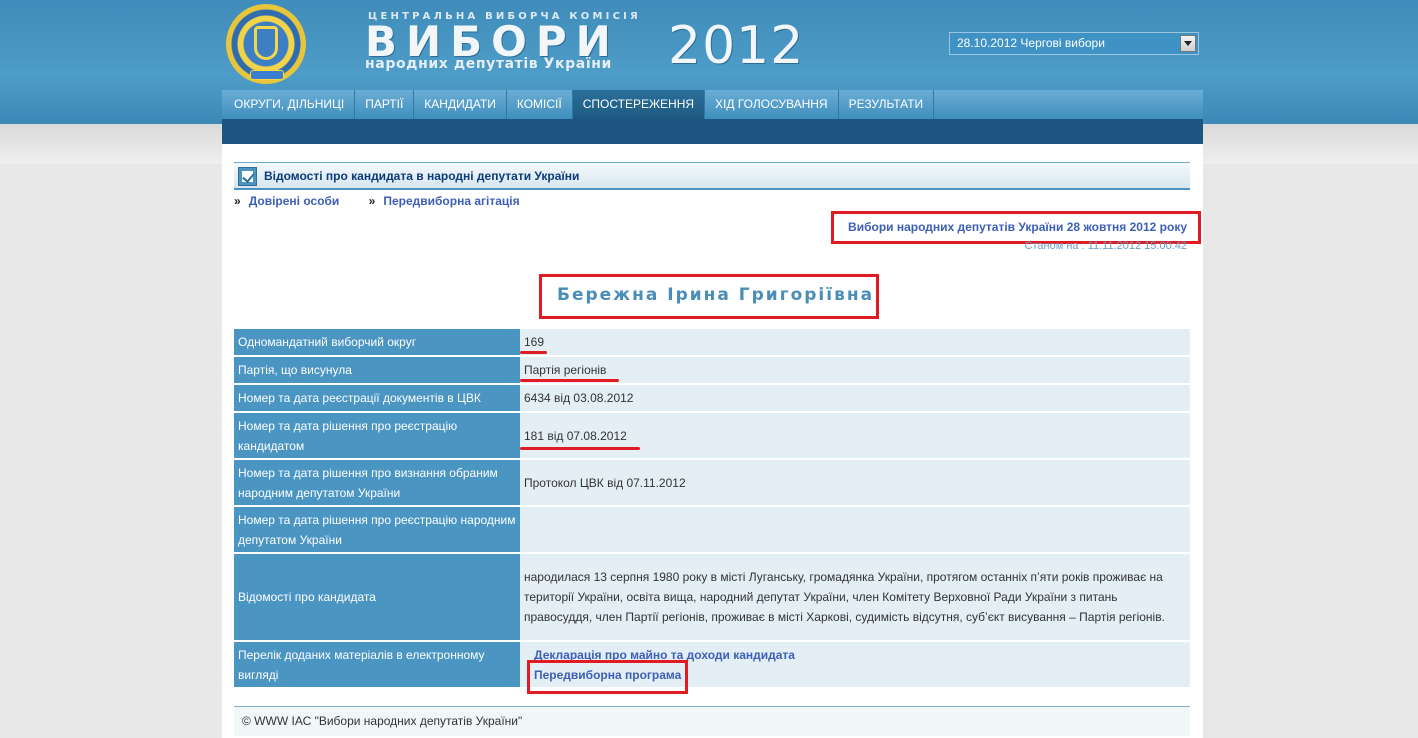 This screenshot has width=1418, height=738. Describe the element at coordinates (709, 296) in the screenshot. I see `highlight-candidate-name` at that location.